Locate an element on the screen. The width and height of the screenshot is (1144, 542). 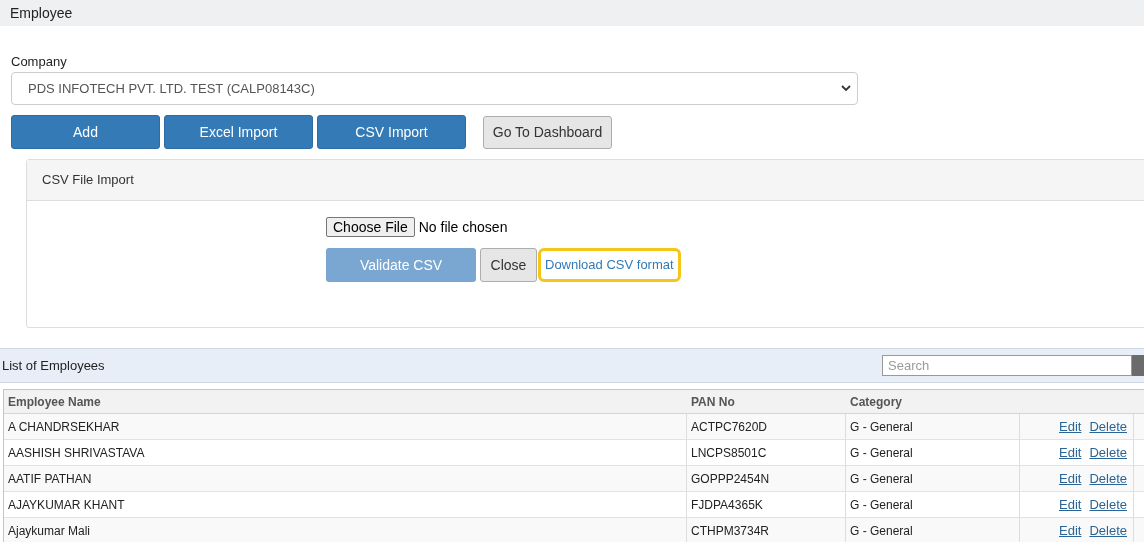
page-title: Employee is located at coordinates (41, 13).